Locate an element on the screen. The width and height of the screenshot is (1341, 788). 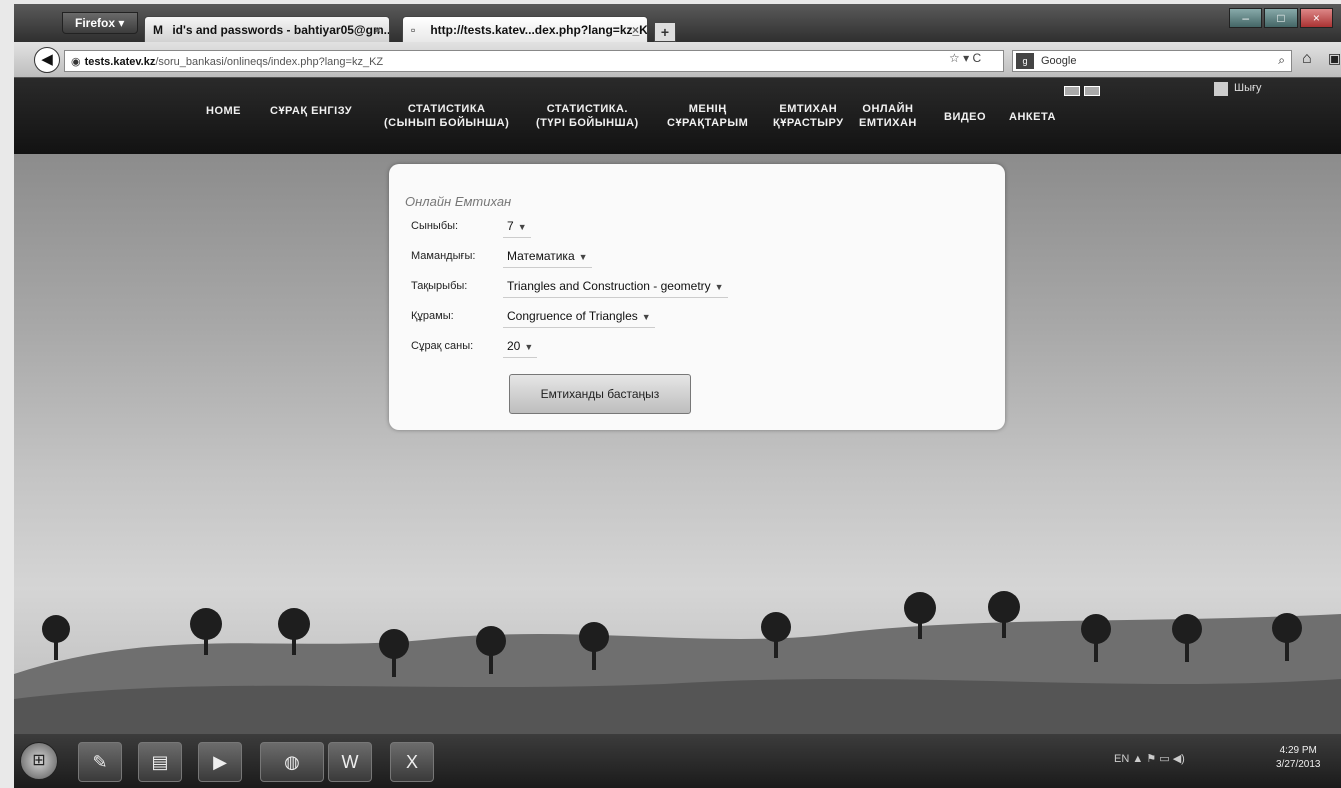
globe-icon: ◉ is located at coordinates (76, 62).